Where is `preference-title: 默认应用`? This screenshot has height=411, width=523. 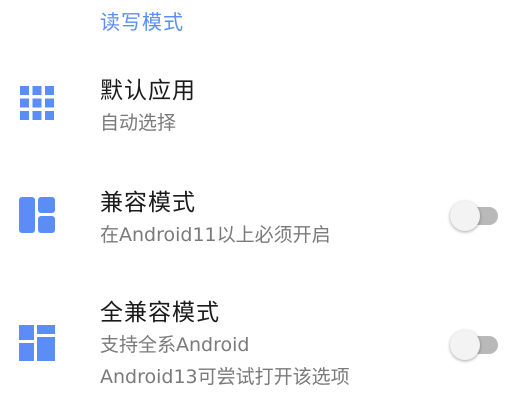 preference-title: 默认应用 is located at coordinates (148, 91).